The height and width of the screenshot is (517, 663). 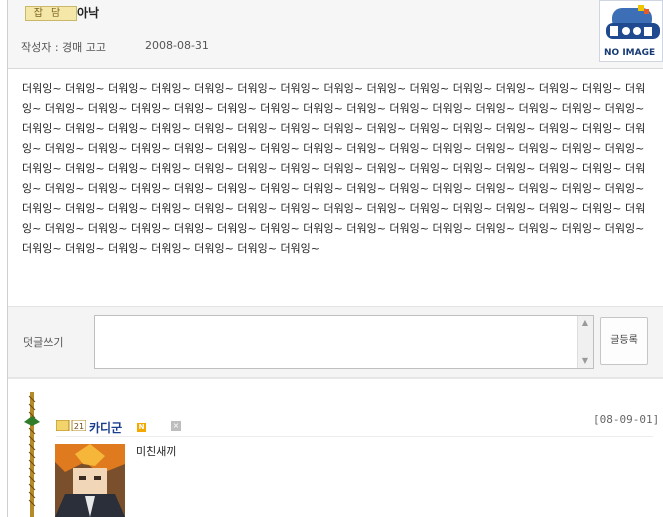 I want to click on comment-label: 덧글쓰기, so click(x=43, y=342).